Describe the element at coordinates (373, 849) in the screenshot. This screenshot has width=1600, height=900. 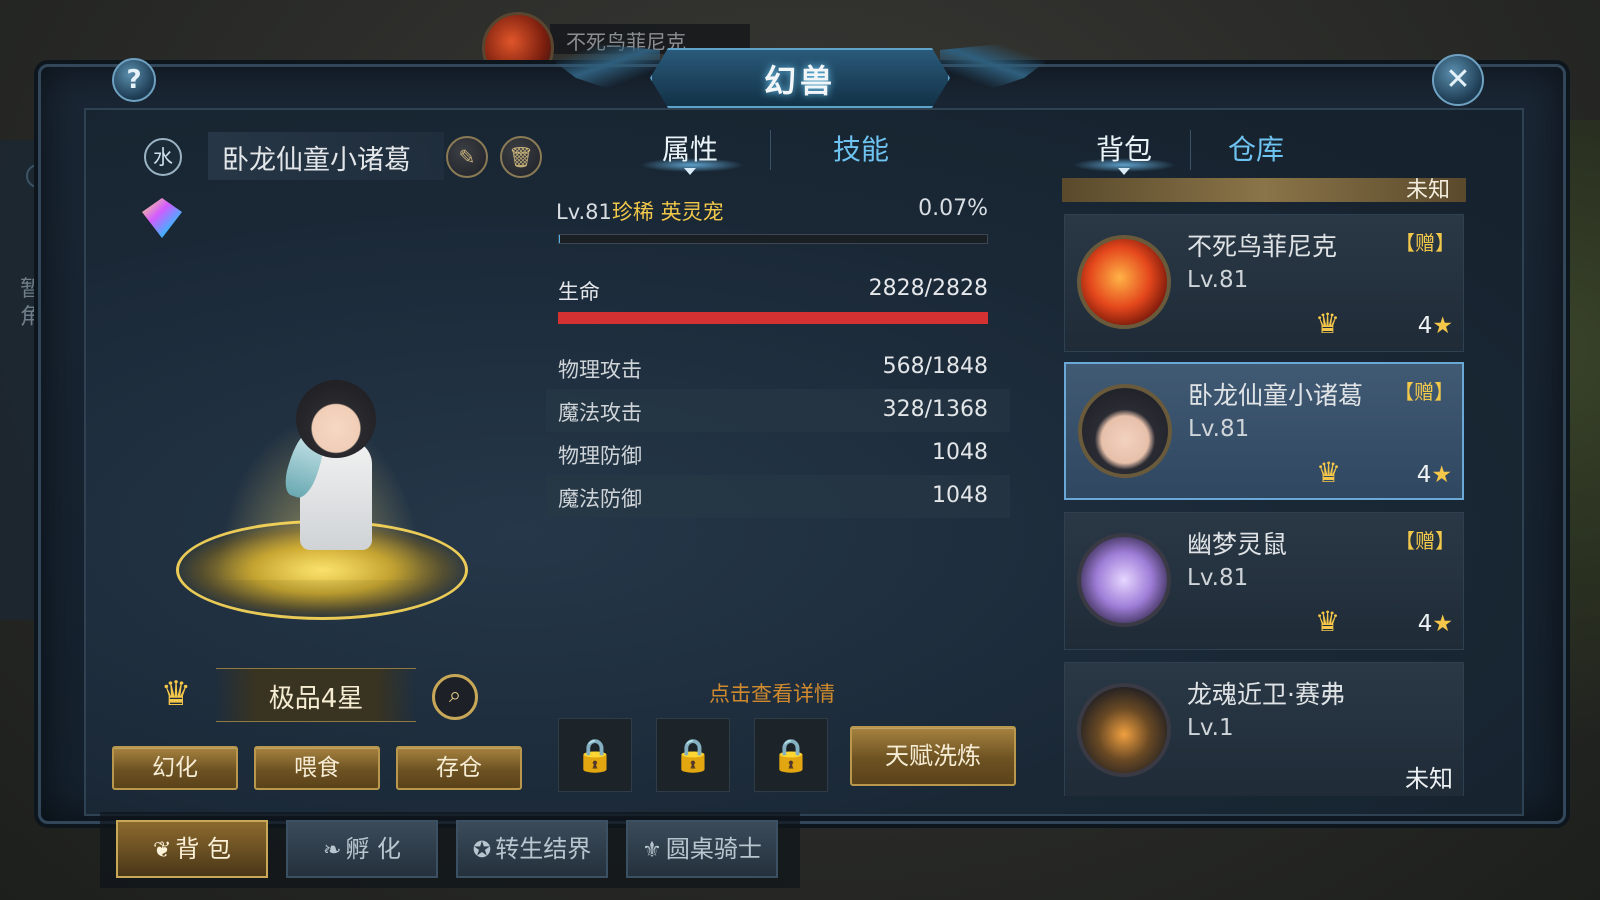
I see `nav-hatch-label: 孵 化` at that location.